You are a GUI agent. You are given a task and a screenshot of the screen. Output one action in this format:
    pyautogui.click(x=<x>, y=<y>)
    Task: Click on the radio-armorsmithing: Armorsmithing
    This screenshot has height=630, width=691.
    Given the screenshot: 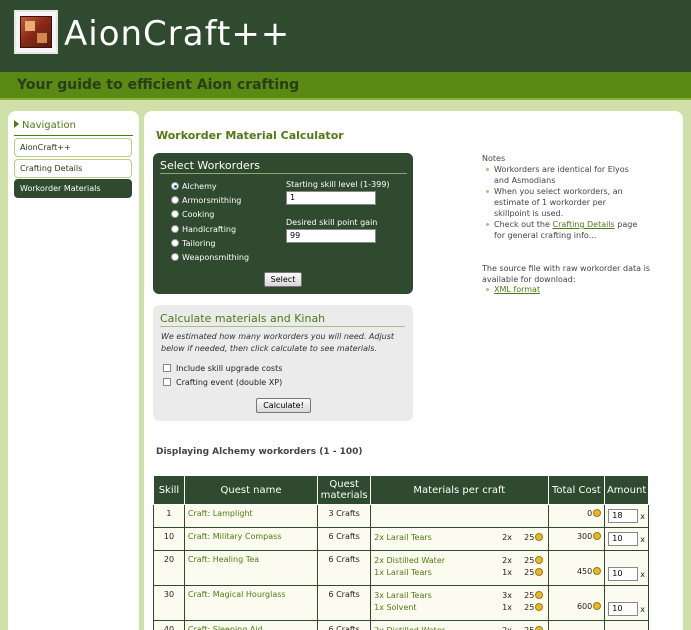 What is the action you would take?
    pyautogui.click(x=206, y=202)
    